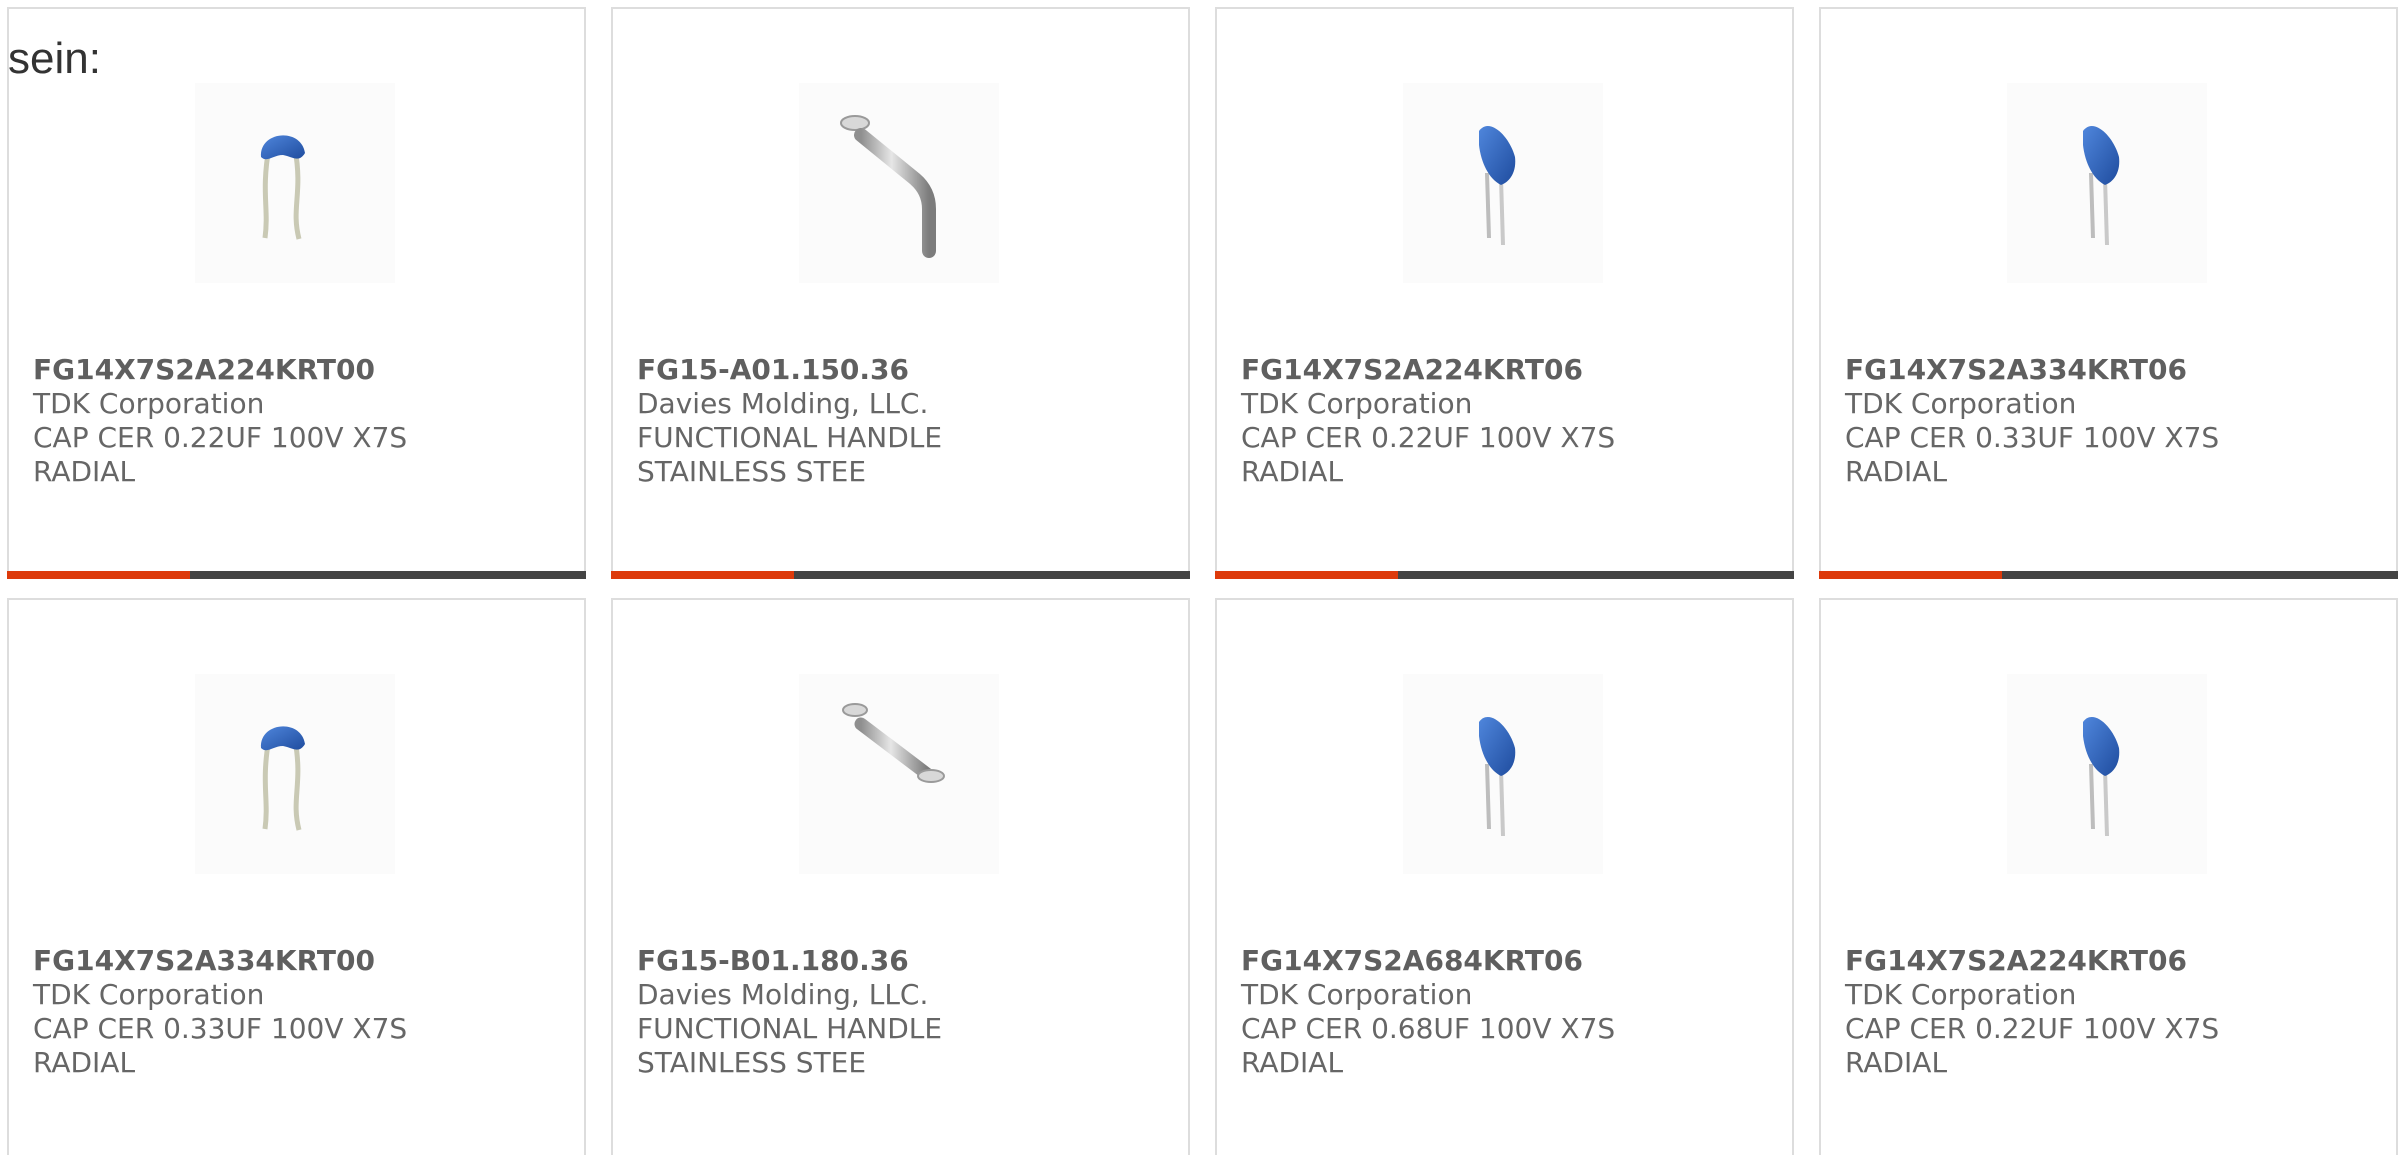  I want to click on part-number: FG15-B01.180.36, so click(902, 961).